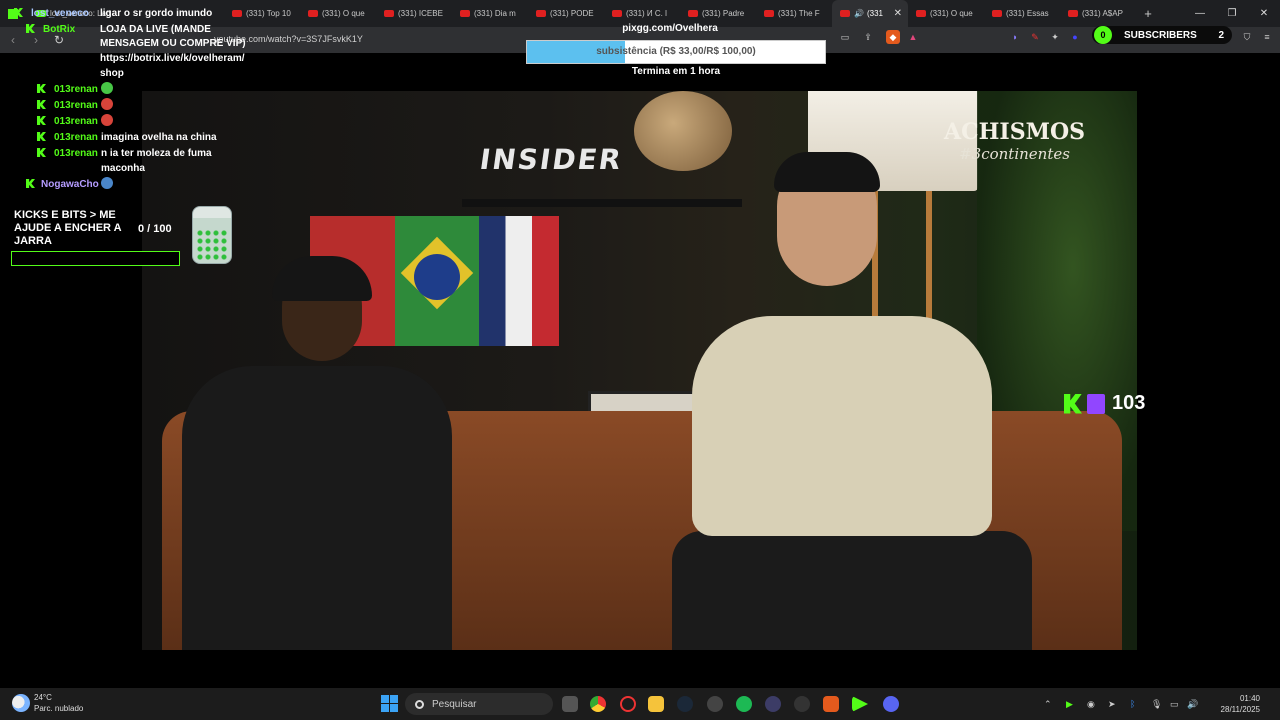 The width and height of the screenshot is (1280, 720). What do you see at coordinates (646, 13) in the screenshot?
I see `tab-label: (331) И С. l` at bounding box center [646, 13].